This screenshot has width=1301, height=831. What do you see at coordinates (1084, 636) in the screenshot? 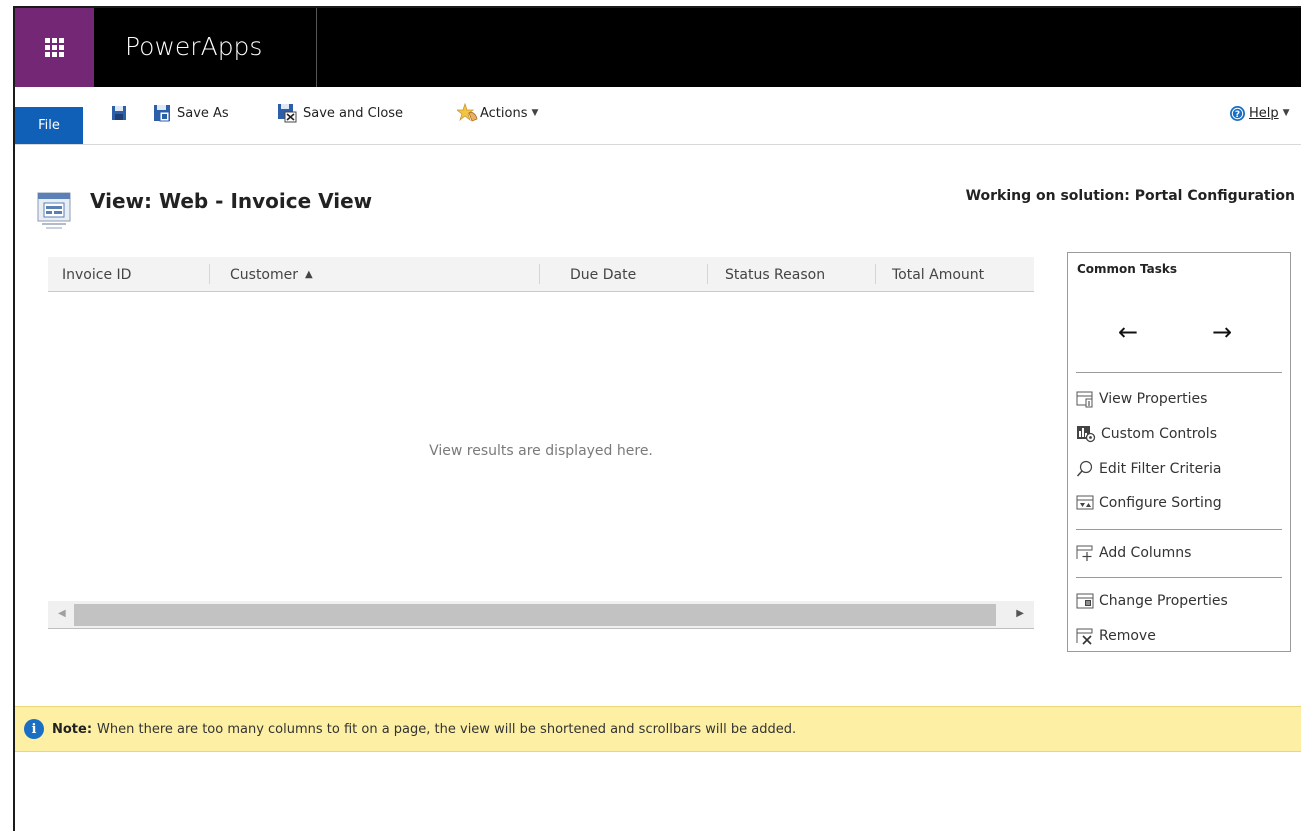
I see `remove-icon` at bounding box center [1084, 636].